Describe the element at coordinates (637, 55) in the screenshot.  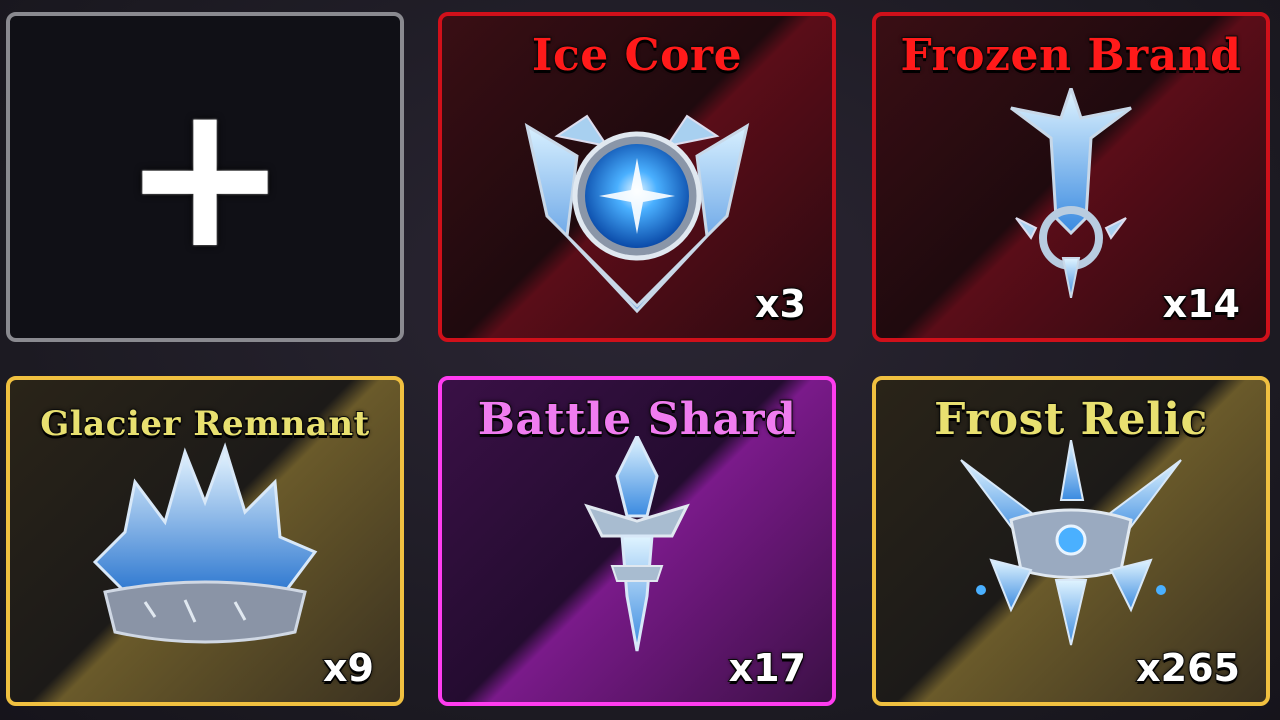
I see `item-name: Ice Core` at that location.